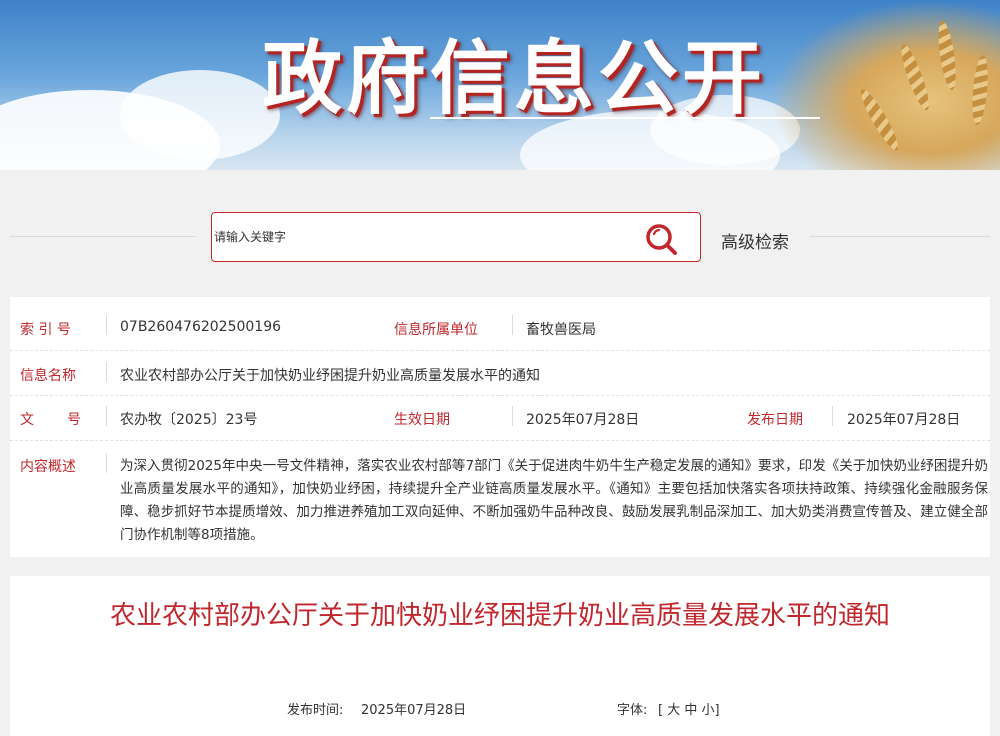 The height and width of the screenshot is (736, 1000). What do you see at coordinates (330, 376) in the screenshot?
I see `name-value: 农业农村部办公厅关于加快奶业纾困提升奶业高质量发展水平的通知` at bounding box center [330, 376].